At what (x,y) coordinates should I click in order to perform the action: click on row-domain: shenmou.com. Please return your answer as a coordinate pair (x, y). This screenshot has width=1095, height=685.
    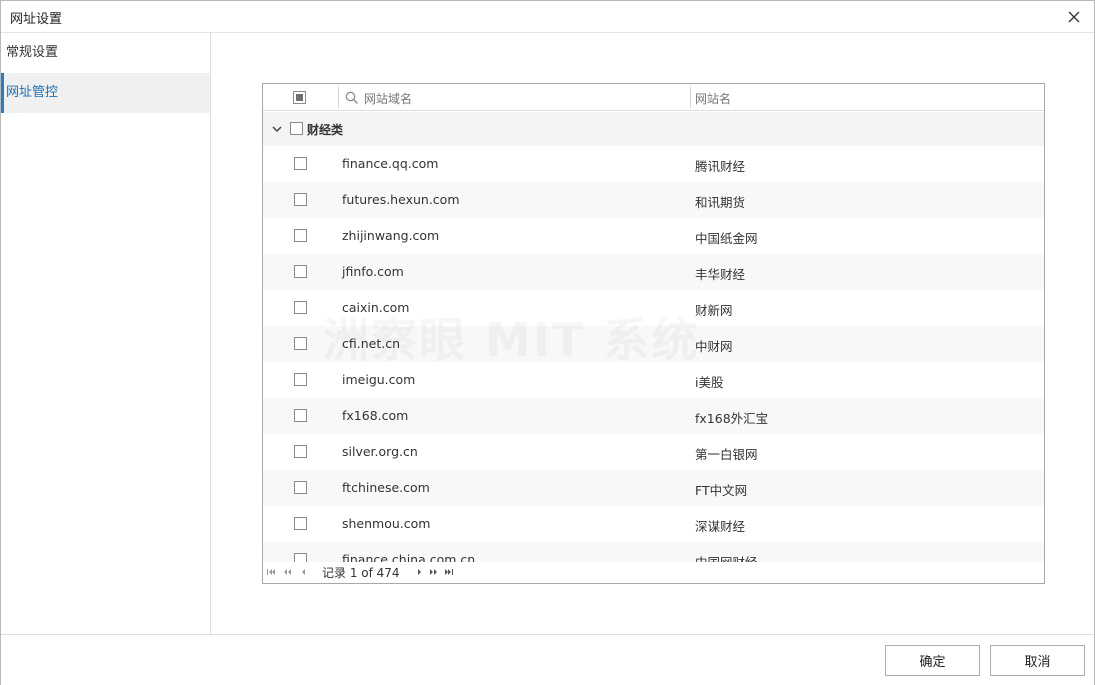
    Looking at the image, I should click on (386, 523).